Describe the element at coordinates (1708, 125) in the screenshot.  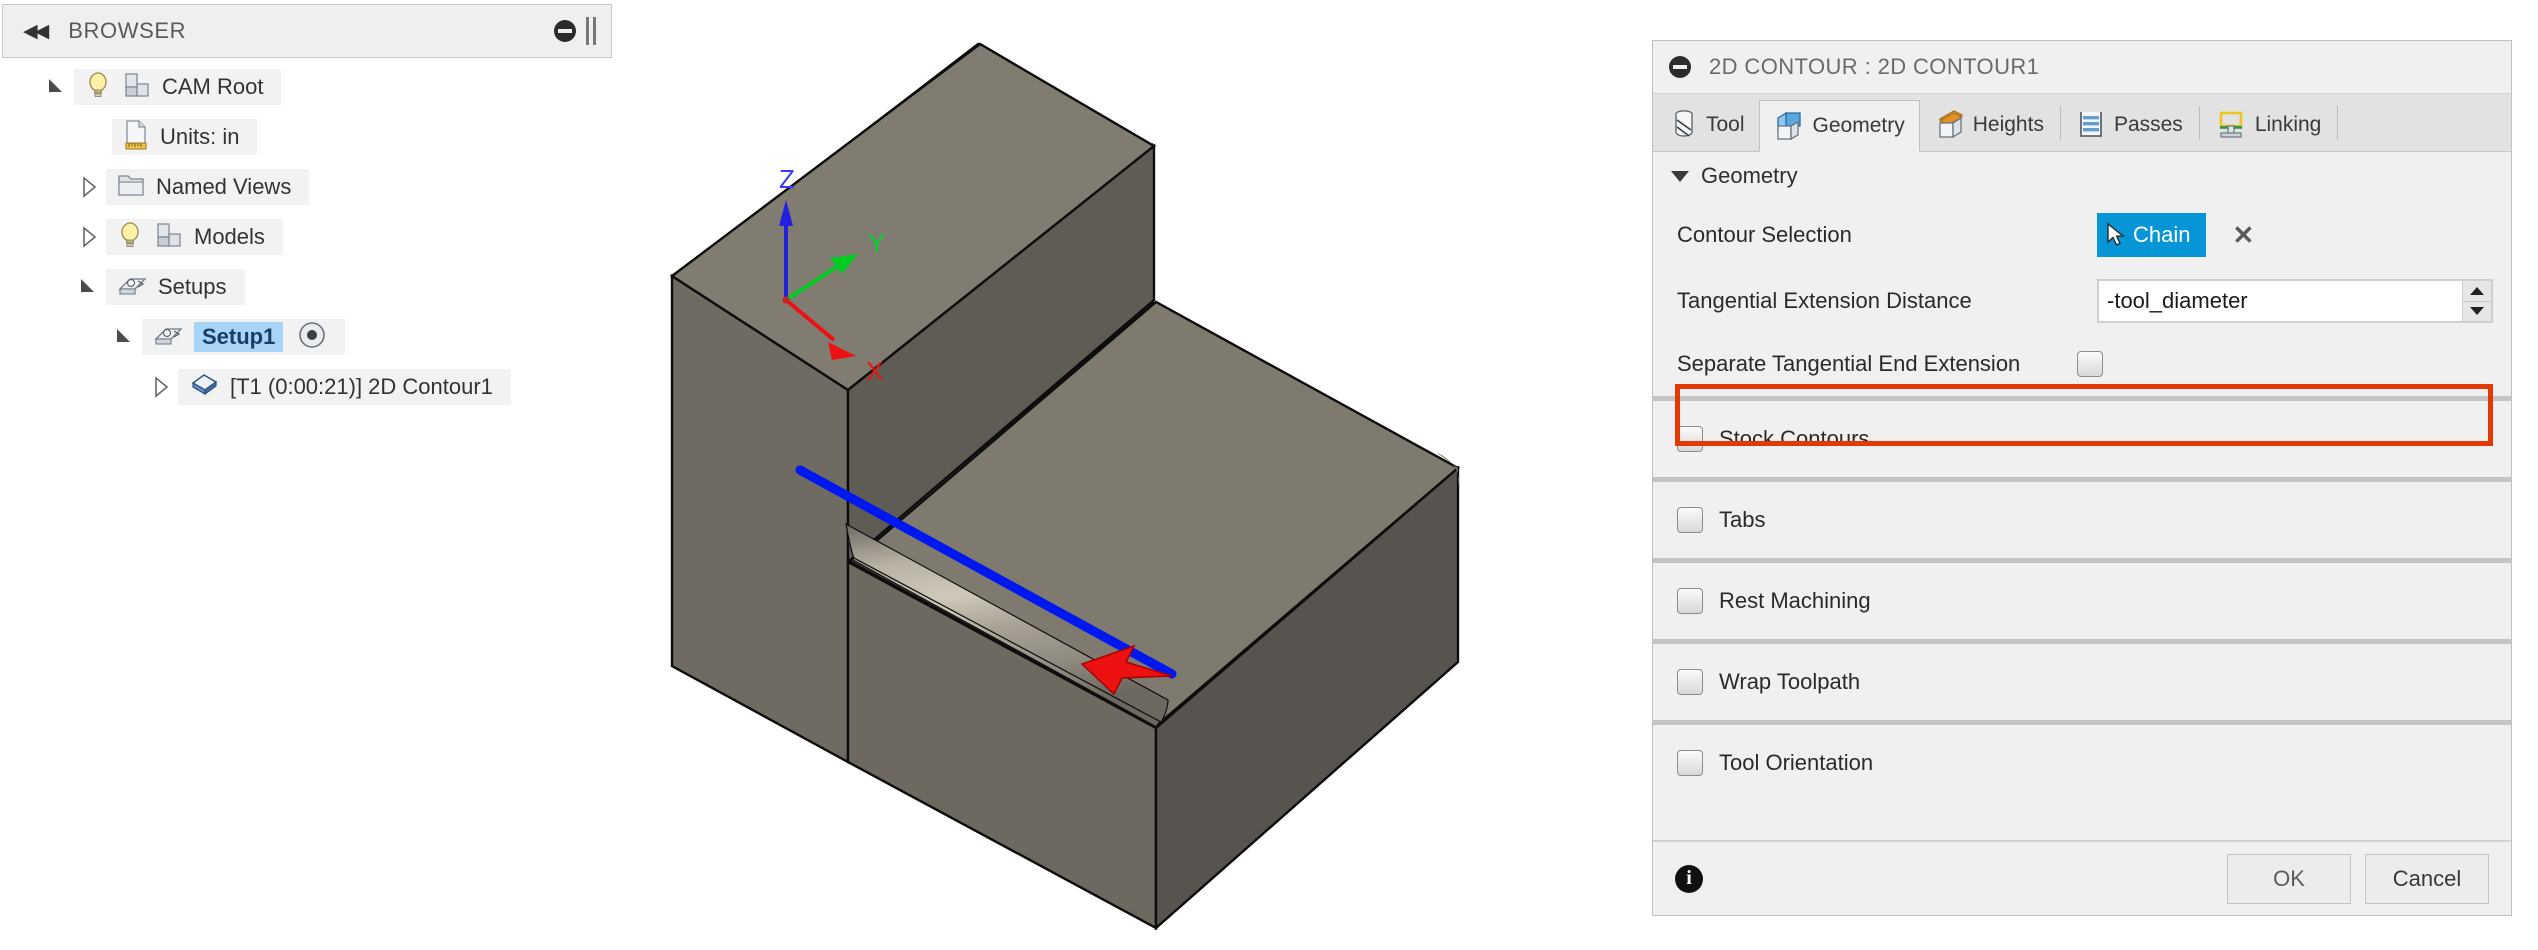
I see `tab-tool: Tool` at that location.